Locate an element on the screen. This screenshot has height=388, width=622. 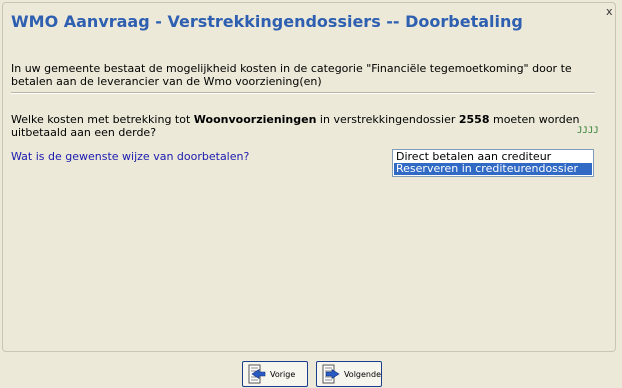
question-category: Woonvoorzieningen is located at coordinates (255, 119).